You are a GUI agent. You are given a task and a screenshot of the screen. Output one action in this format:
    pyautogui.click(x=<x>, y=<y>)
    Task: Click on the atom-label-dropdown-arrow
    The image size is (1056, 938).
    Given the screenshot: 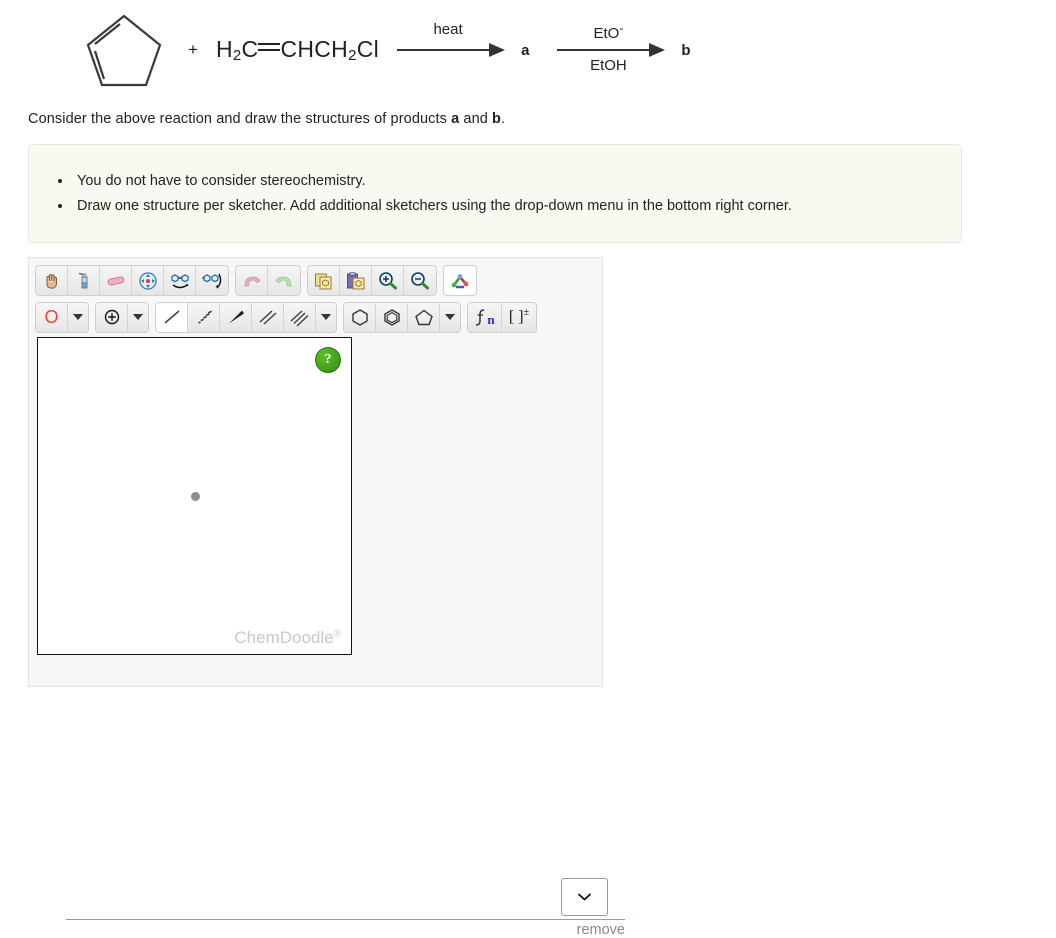 What is the action you would take?
    pyautogui.click(x=78, y=317)
    